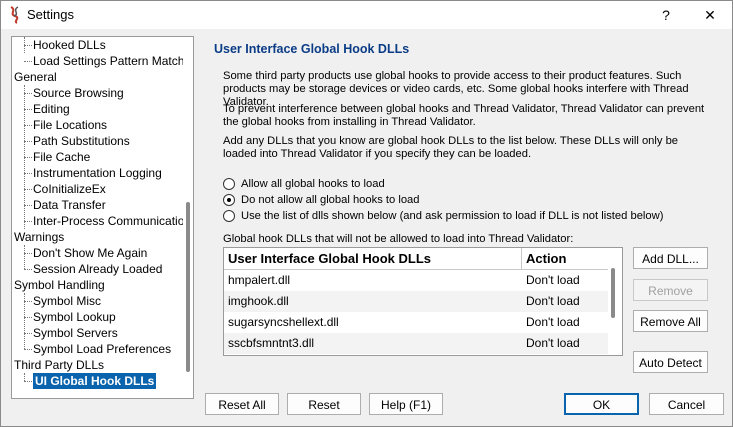 The width and height of the screenshot is (733, 427). Describe the element at coordinates (69, 189) in the screenshot. I see `tree-item: CoInitializeEx` at that location.